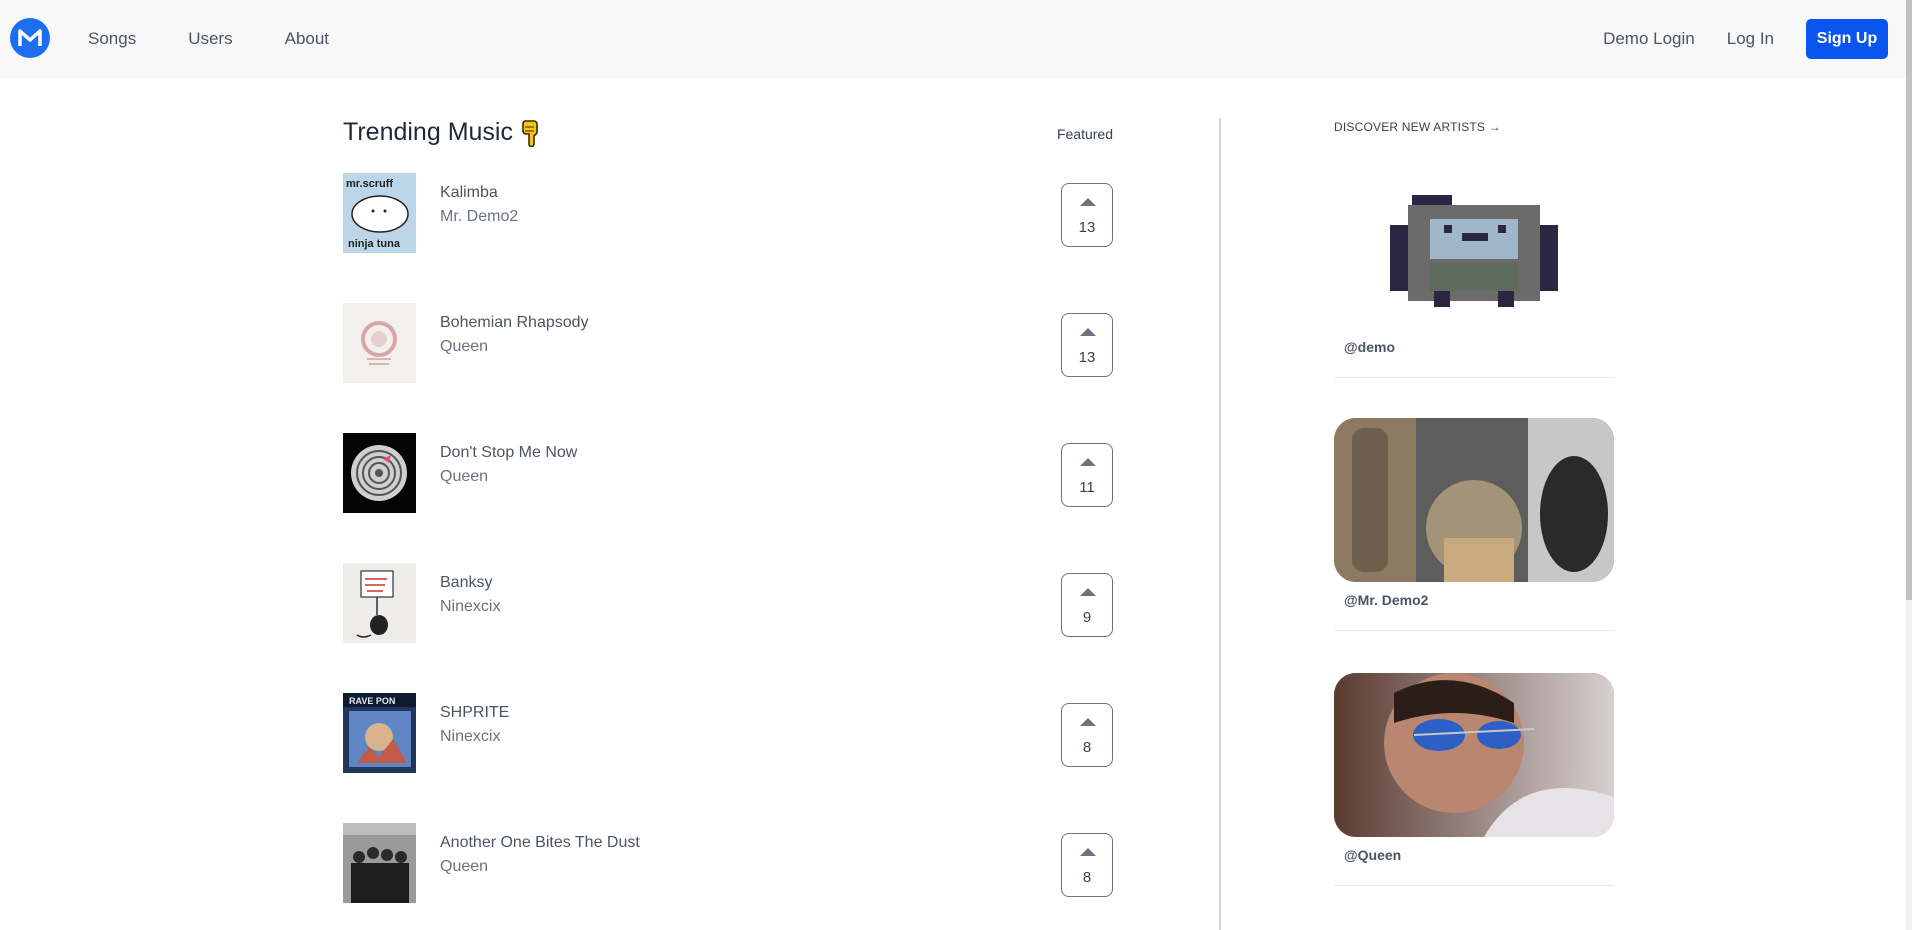 This screenshot has width=1912, height=930. What do you see at coordinates (234, 39) in the screenshot?
I see `nav-left: Songs Users About` at bounding box center [234, 39].